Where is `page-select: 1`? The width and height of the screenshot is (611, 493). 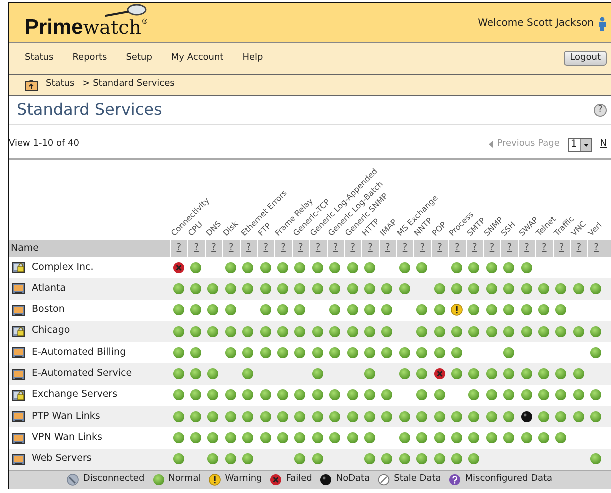 page-select: 1 is located at coordinates (580, 145).